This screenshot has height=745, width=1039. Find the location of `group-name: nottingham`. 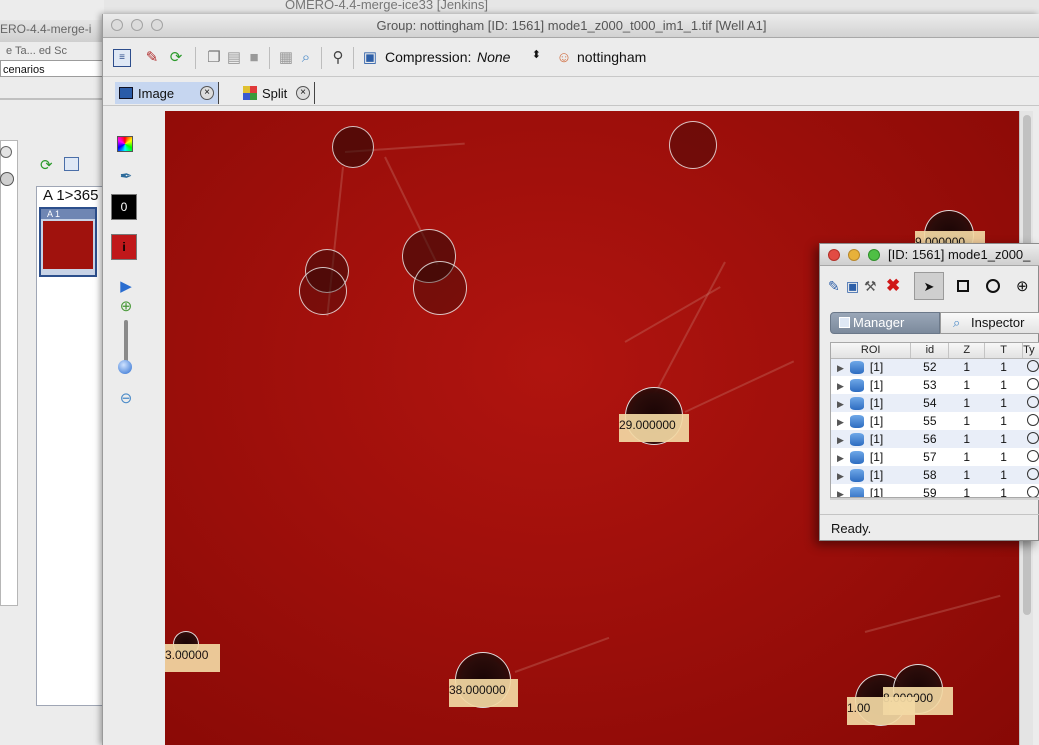

group-name: nottingham is located at coordinates (611, 57).